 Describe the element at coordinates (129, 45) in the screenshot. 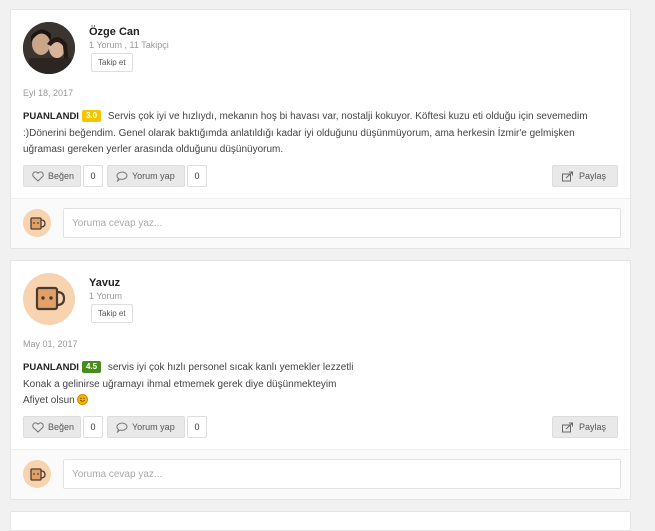

I see `user-stats: 1 Yorum , 11 Takipçi` at that location.